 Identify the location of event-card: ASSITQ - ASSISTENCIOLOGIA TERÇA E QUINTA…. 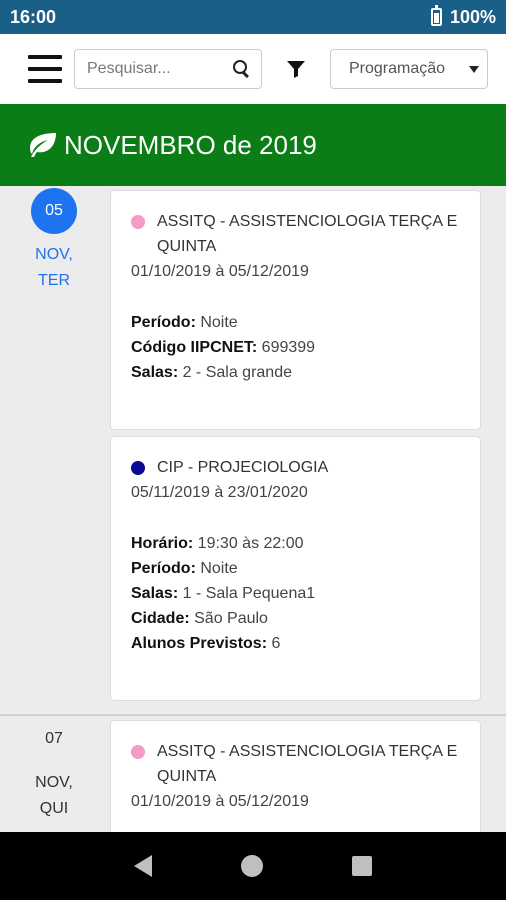
(295, 776).